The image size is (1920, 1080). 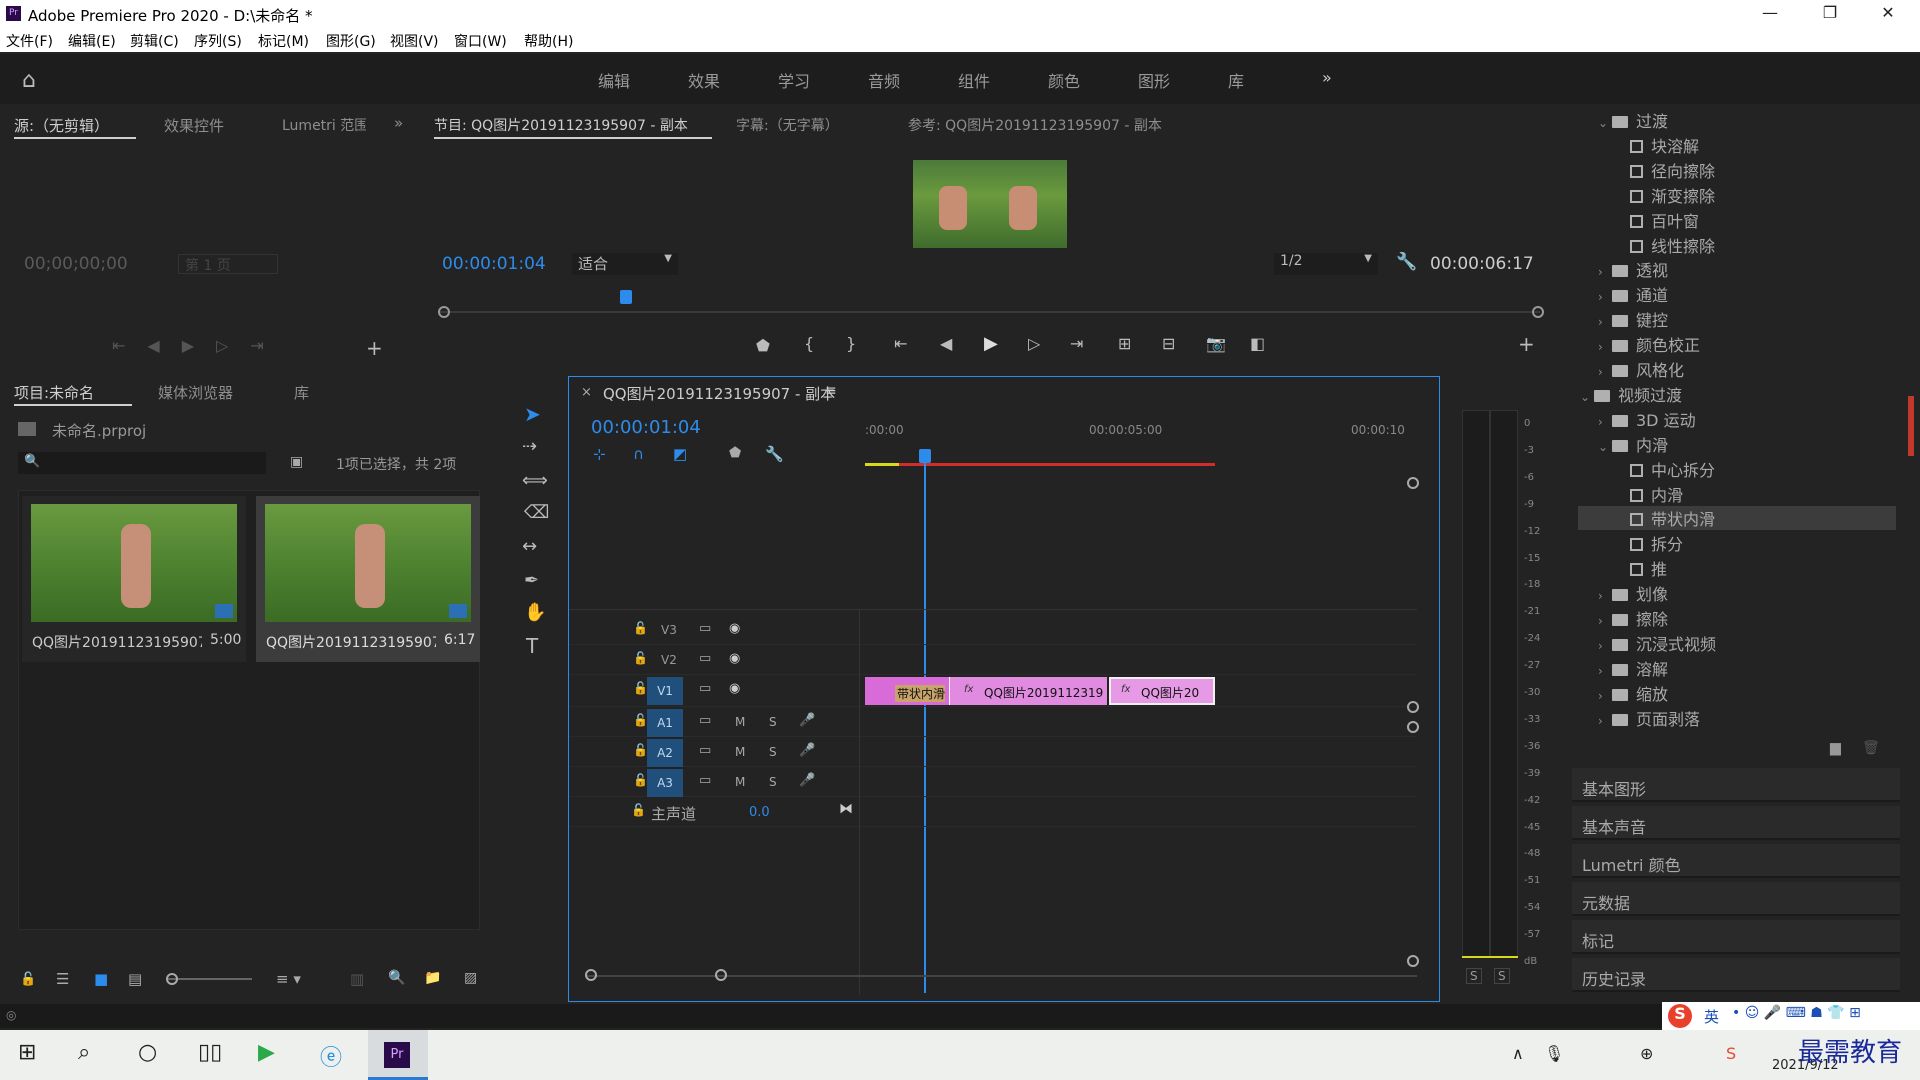 What do you see at coordinates (925, 456) in the screenshot?
I see `timeline-playhead-marker` at bounding box center [925, 456].